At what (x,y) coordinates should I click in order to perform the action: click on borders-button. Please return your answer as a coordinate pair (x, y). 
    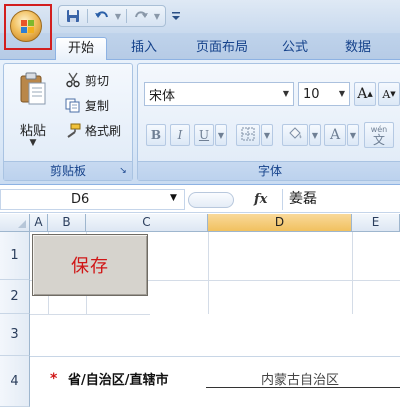
    Looking at the image, I should click on (248, 135).